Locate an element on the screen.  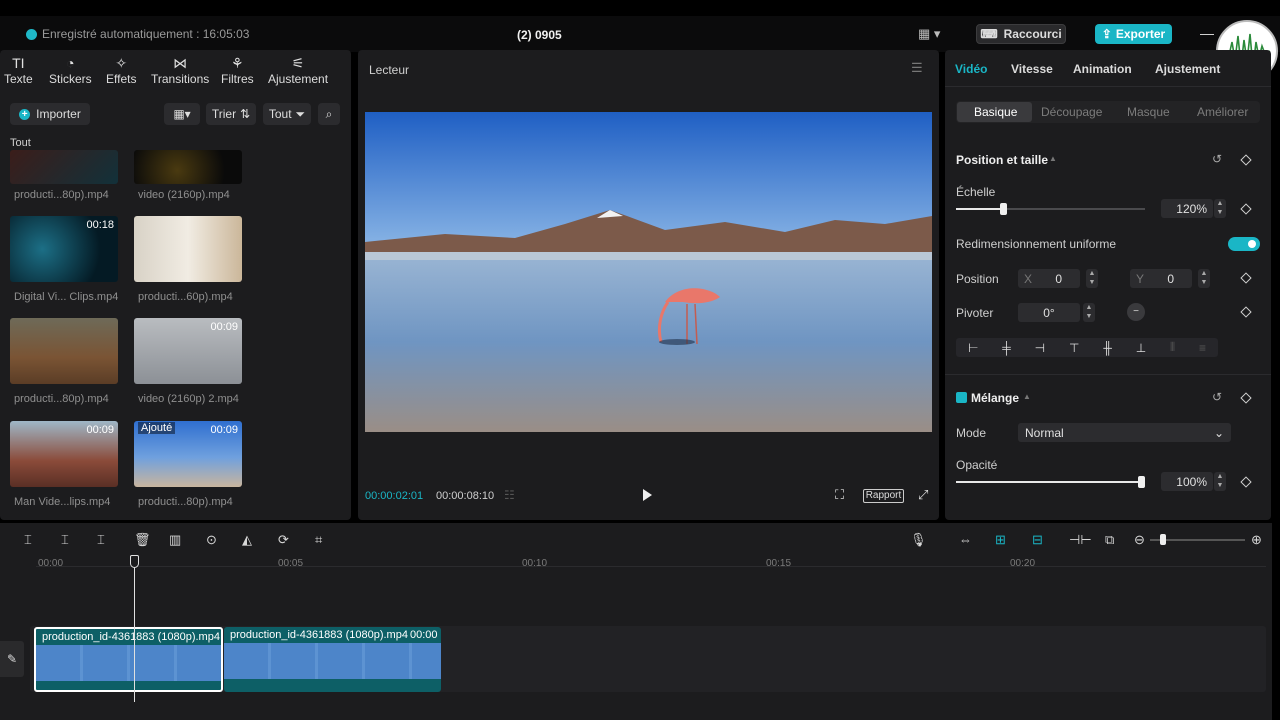
tab-adjustment: Ajustement is located at coordinates (1187, 69).